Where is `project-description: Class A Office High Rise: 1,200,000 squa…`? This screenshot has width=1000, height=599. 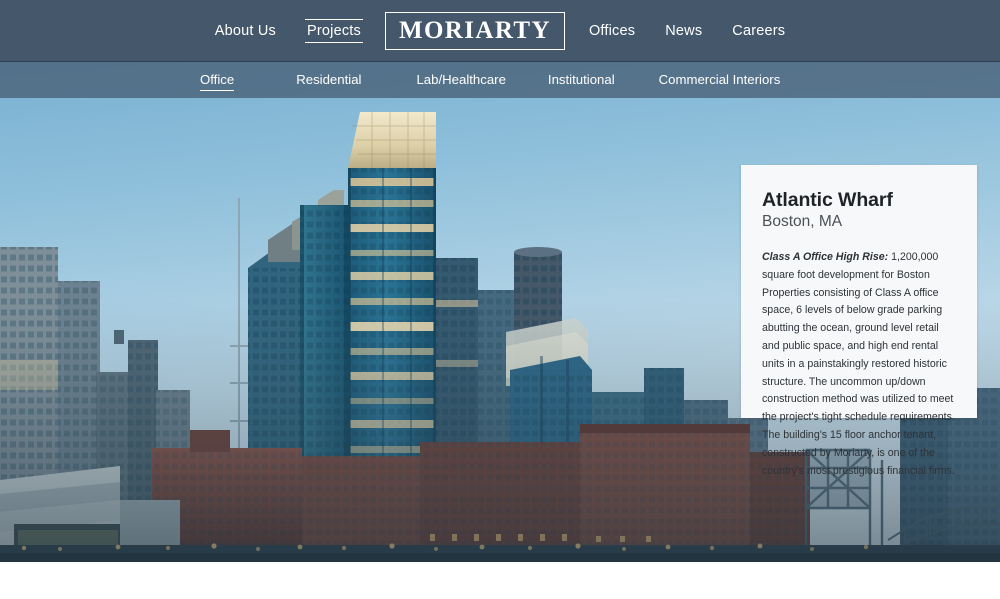 project-description: Class A Office High Rise: 1,200,000 squa… is located at coordinates (858, 364).